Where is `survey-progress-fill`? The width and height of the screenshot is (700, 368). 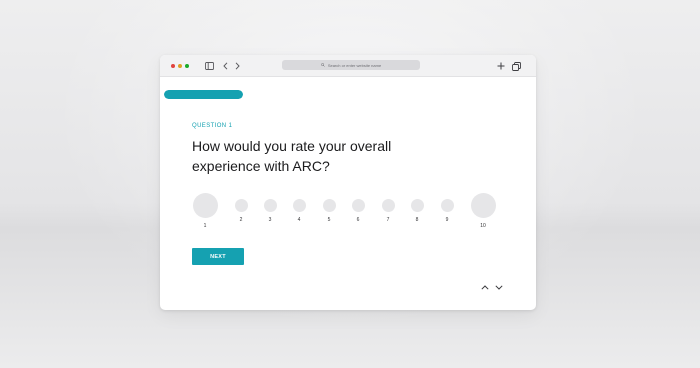
survey-progress-fill is located at coordinates (203, 94).